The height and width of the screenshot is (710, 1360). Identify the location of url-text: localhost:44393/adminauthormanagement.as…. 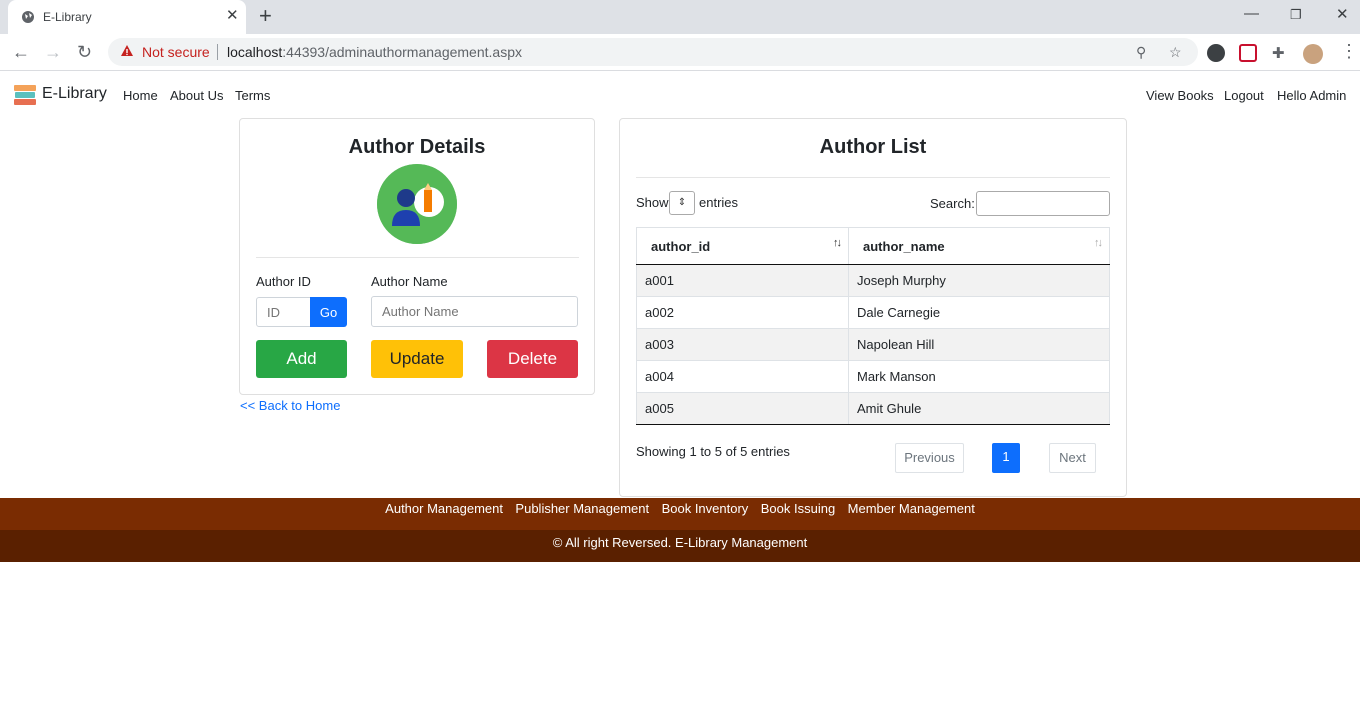
(374, 52).